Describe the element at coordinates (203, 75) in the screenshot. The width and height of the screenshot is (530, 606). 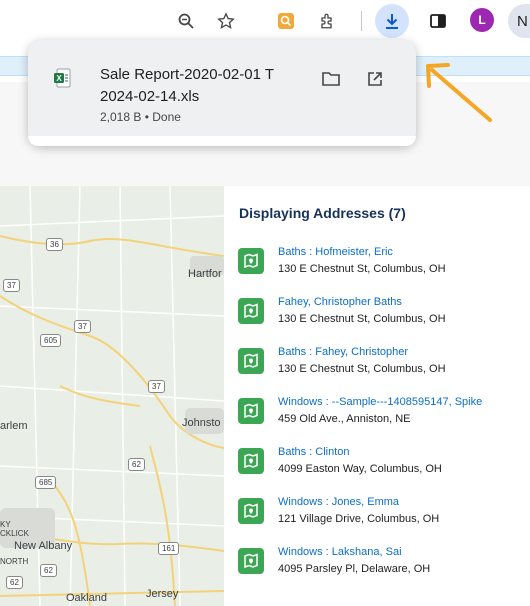
I see `download-filename: Sale Report-2020-02-01 T` at that location.